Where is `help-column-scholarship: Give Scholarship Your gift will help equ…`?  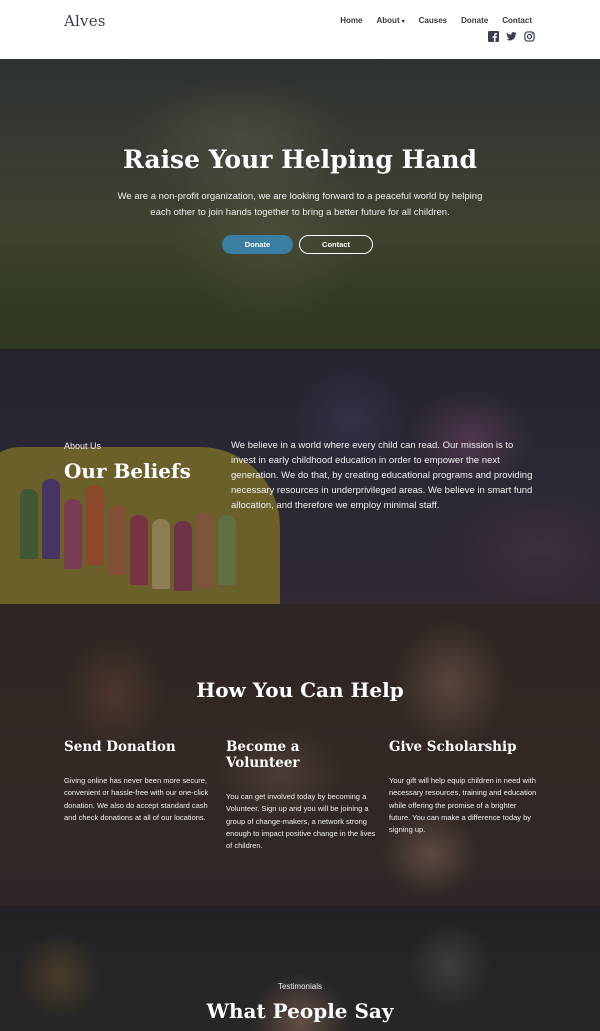
help-column-scholarship: Give Scholarship Your gift will help equ… is located at coordinates (464, 787).